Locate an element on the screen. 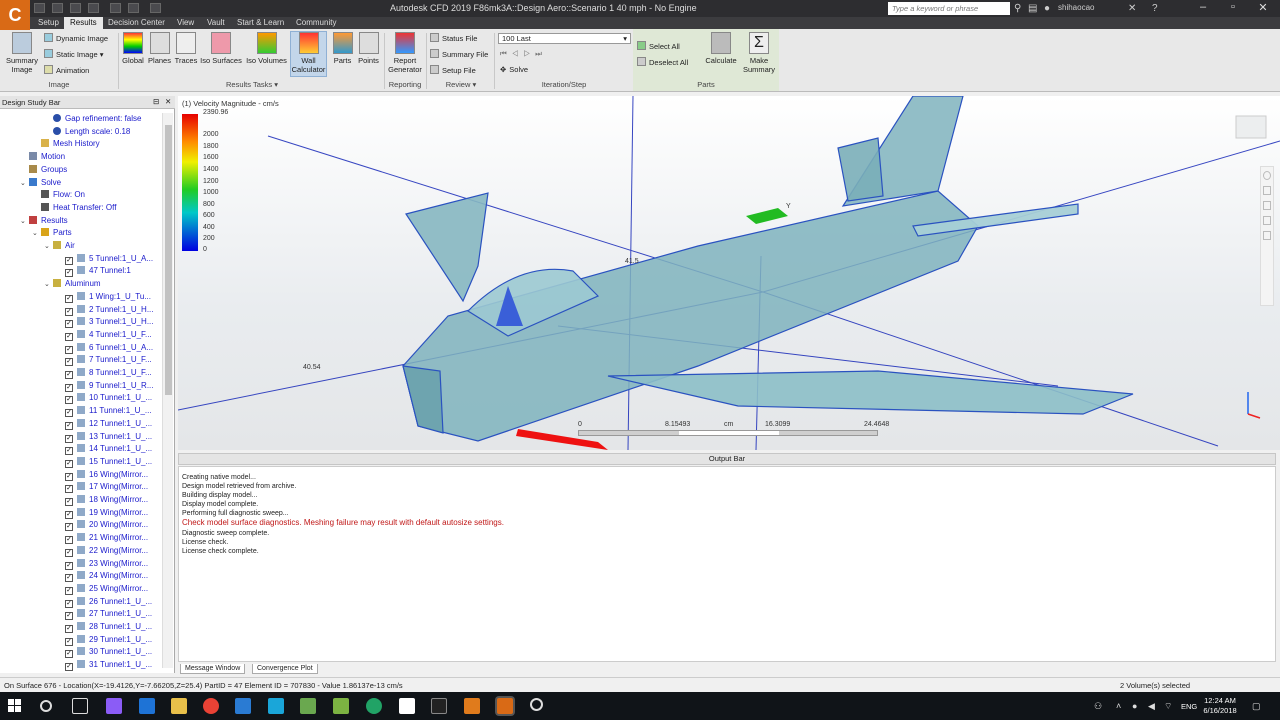  review-group-label: Review ▾ is located at coordinates (461, 84).